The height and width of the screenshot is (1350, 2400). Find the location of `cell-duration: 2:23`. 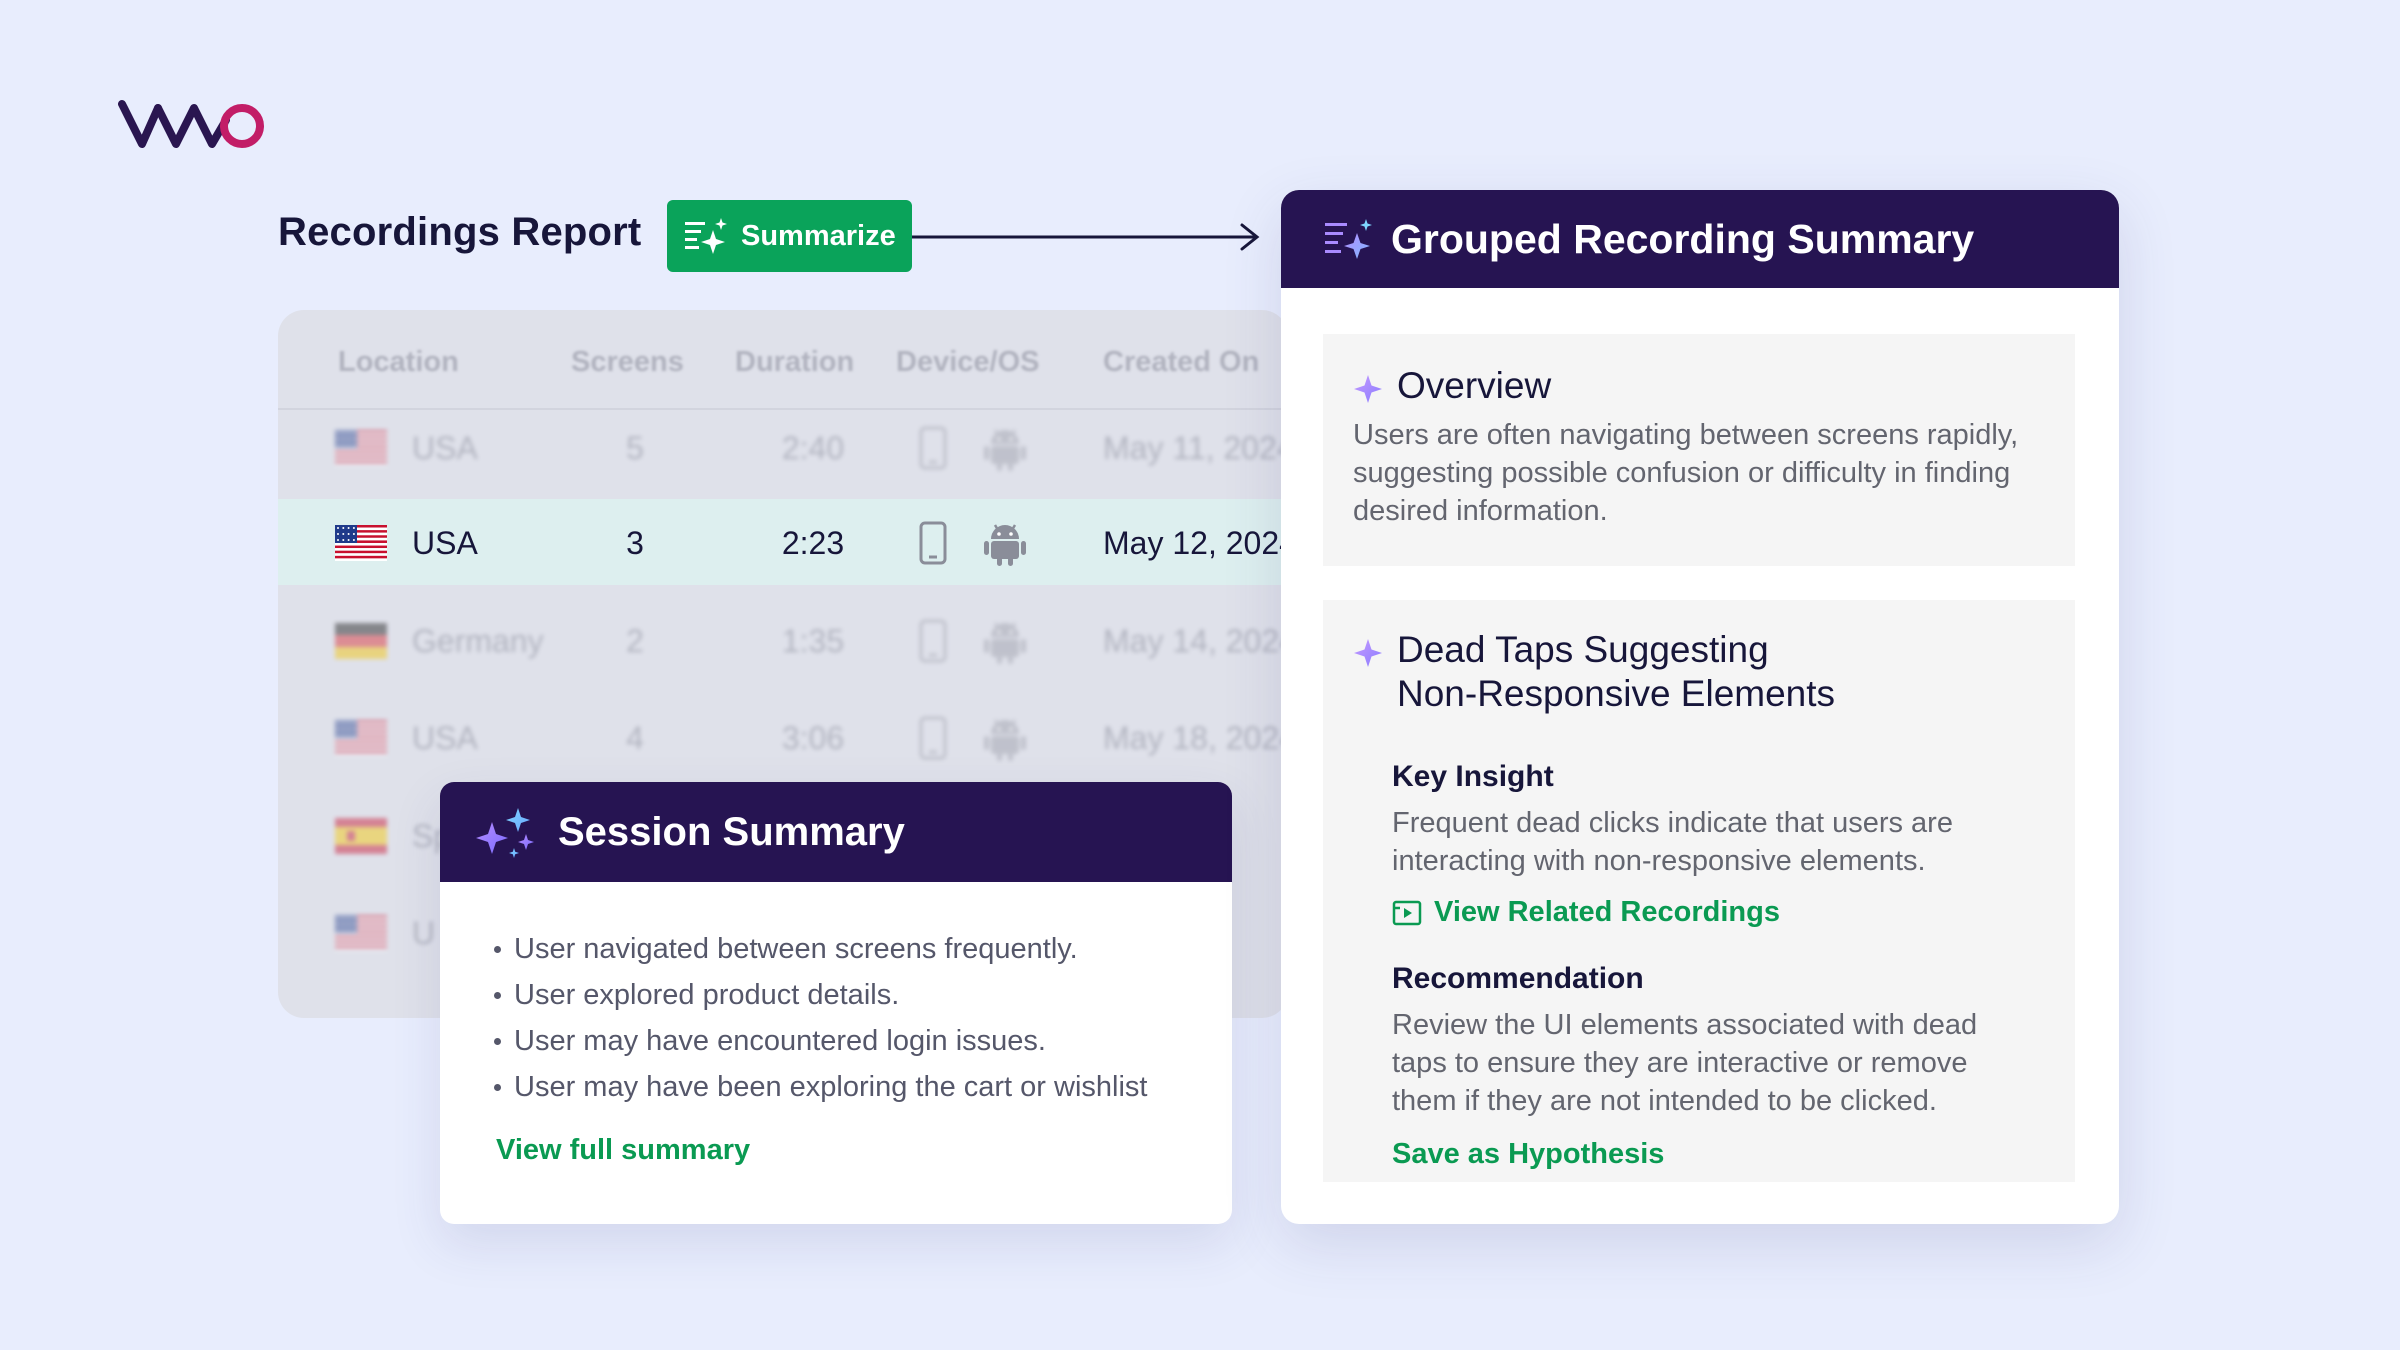

cell-duration: 2:23 is located at coordinates (813, 543).